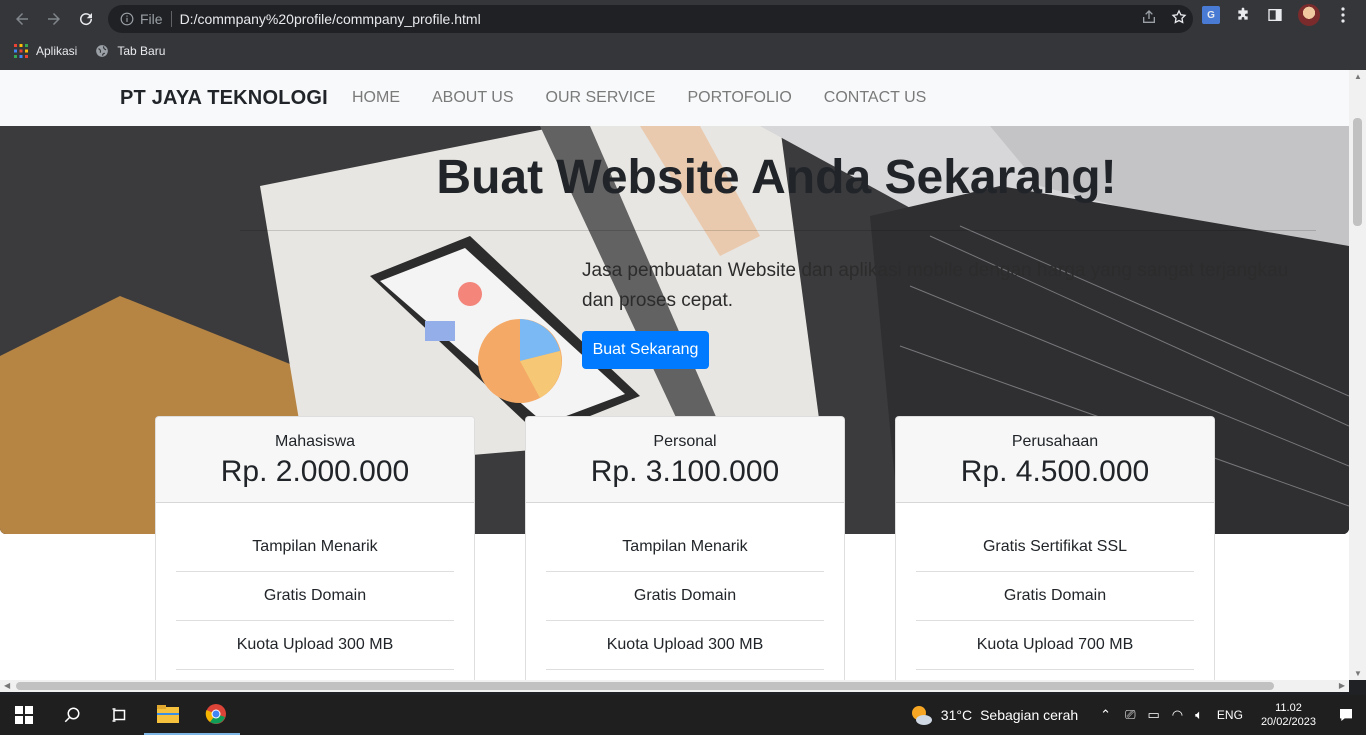 This screenshot has height=735, width=1366. I want to click on feature-item: Kuota Upload 700 MB, so click(1055, 645).